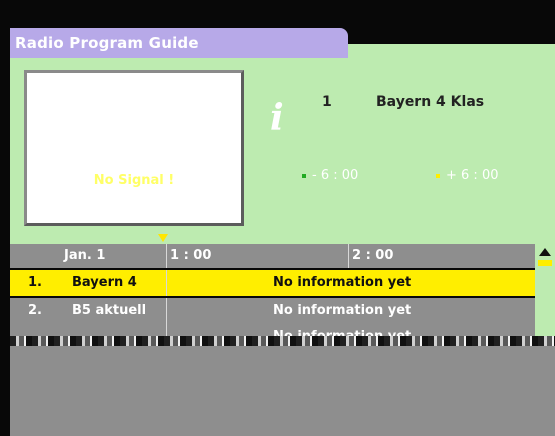 Image resolution: width=555 pixels, height=436 pixels. What do you see at coordinates (272, 256) in the screenshot?
I see `timeline-header: Jan. 1 1 : 00 2 : 00` at bounding box center [272, 256].